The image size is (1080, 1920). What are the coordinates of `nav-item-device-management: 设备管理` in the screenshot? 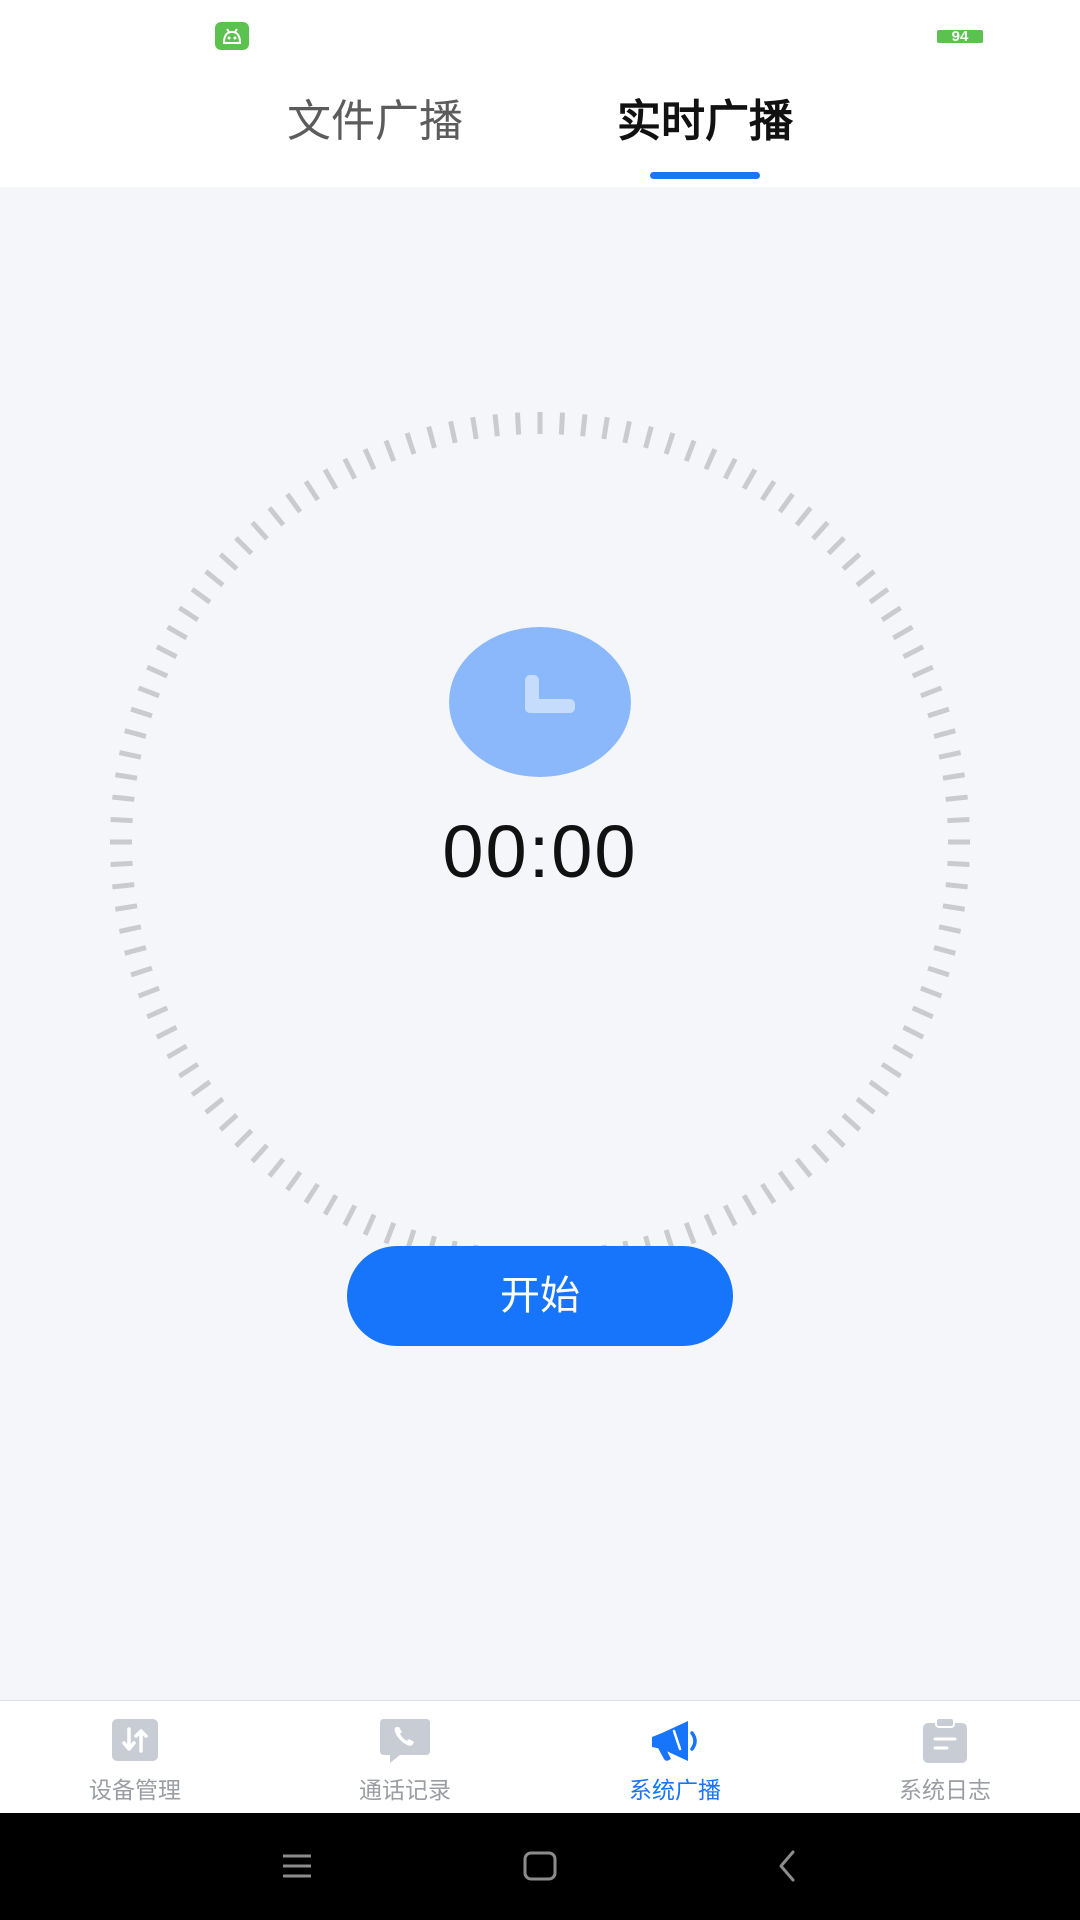 It's located at (135, 1757).